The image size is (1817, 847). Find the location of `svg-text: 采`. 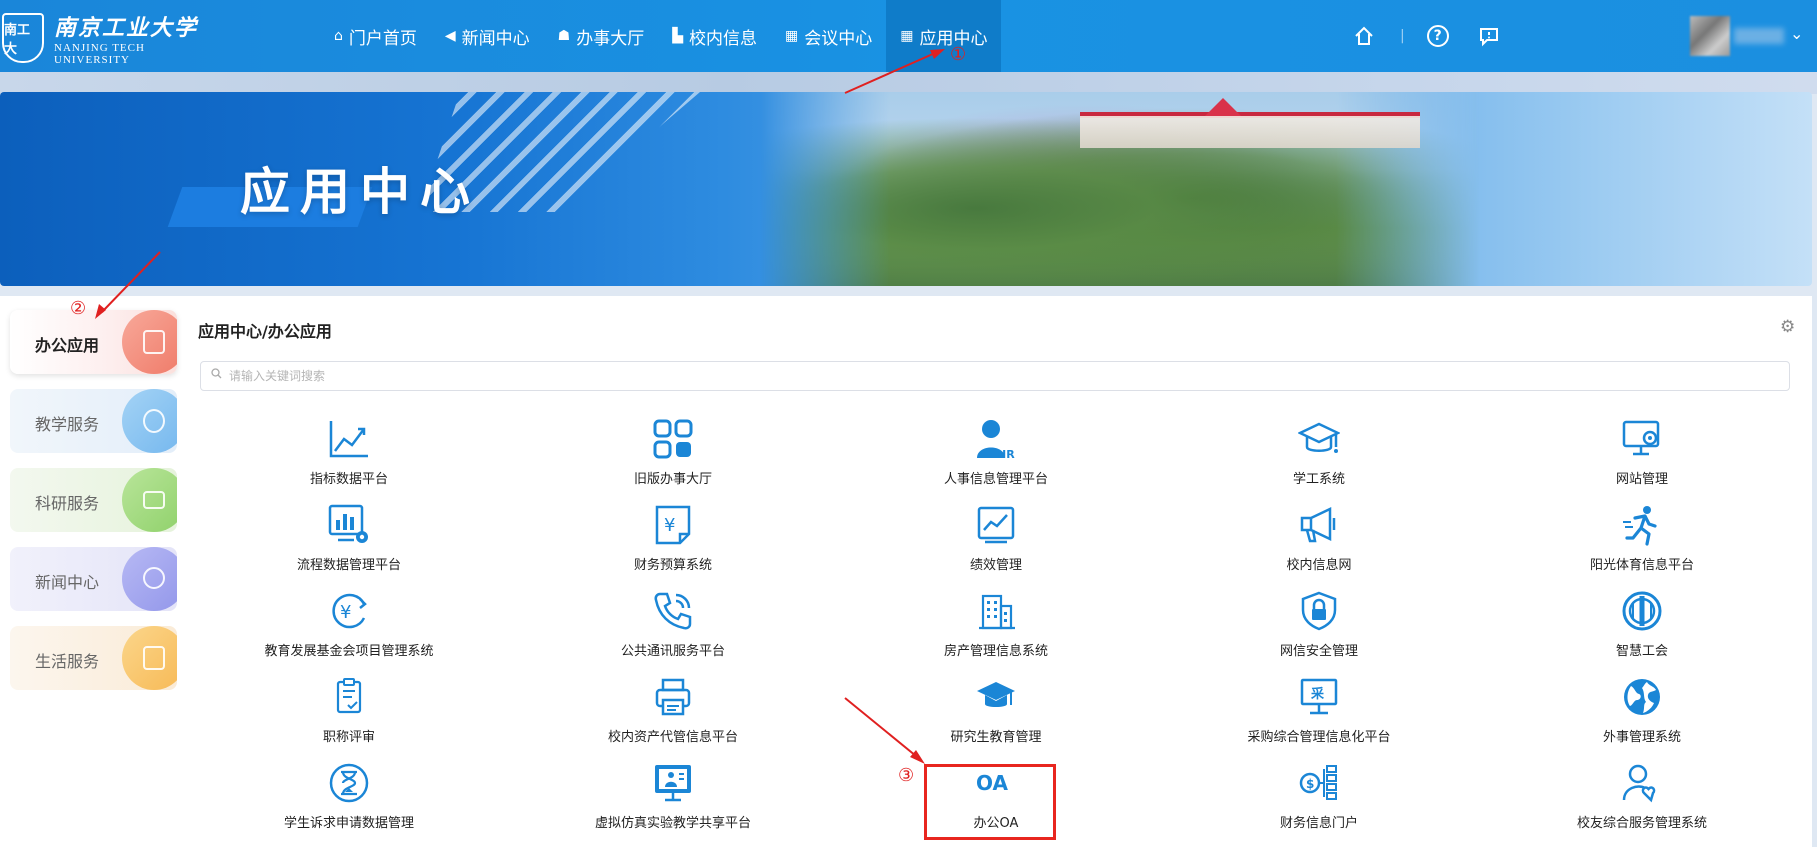

svg-text: 采 is located at coordinates (1317, 694).